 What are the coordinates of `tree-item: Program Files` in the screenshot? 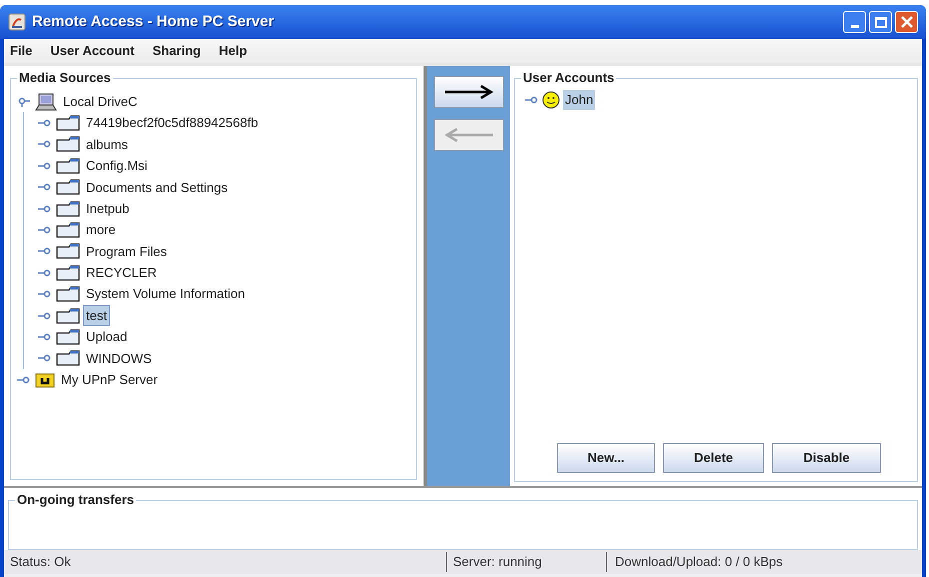 It's located at (126, 252).